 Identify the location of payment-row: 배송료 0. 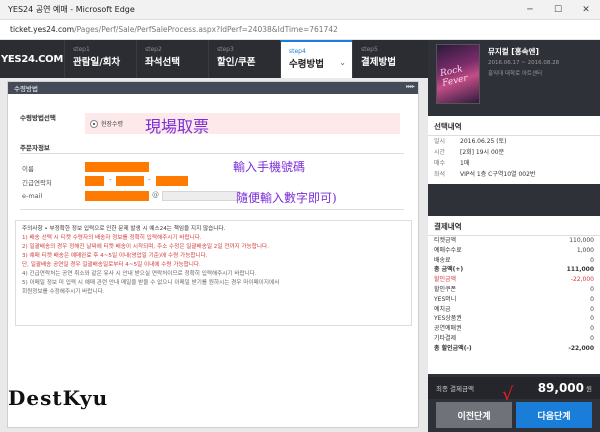
(514, 260).